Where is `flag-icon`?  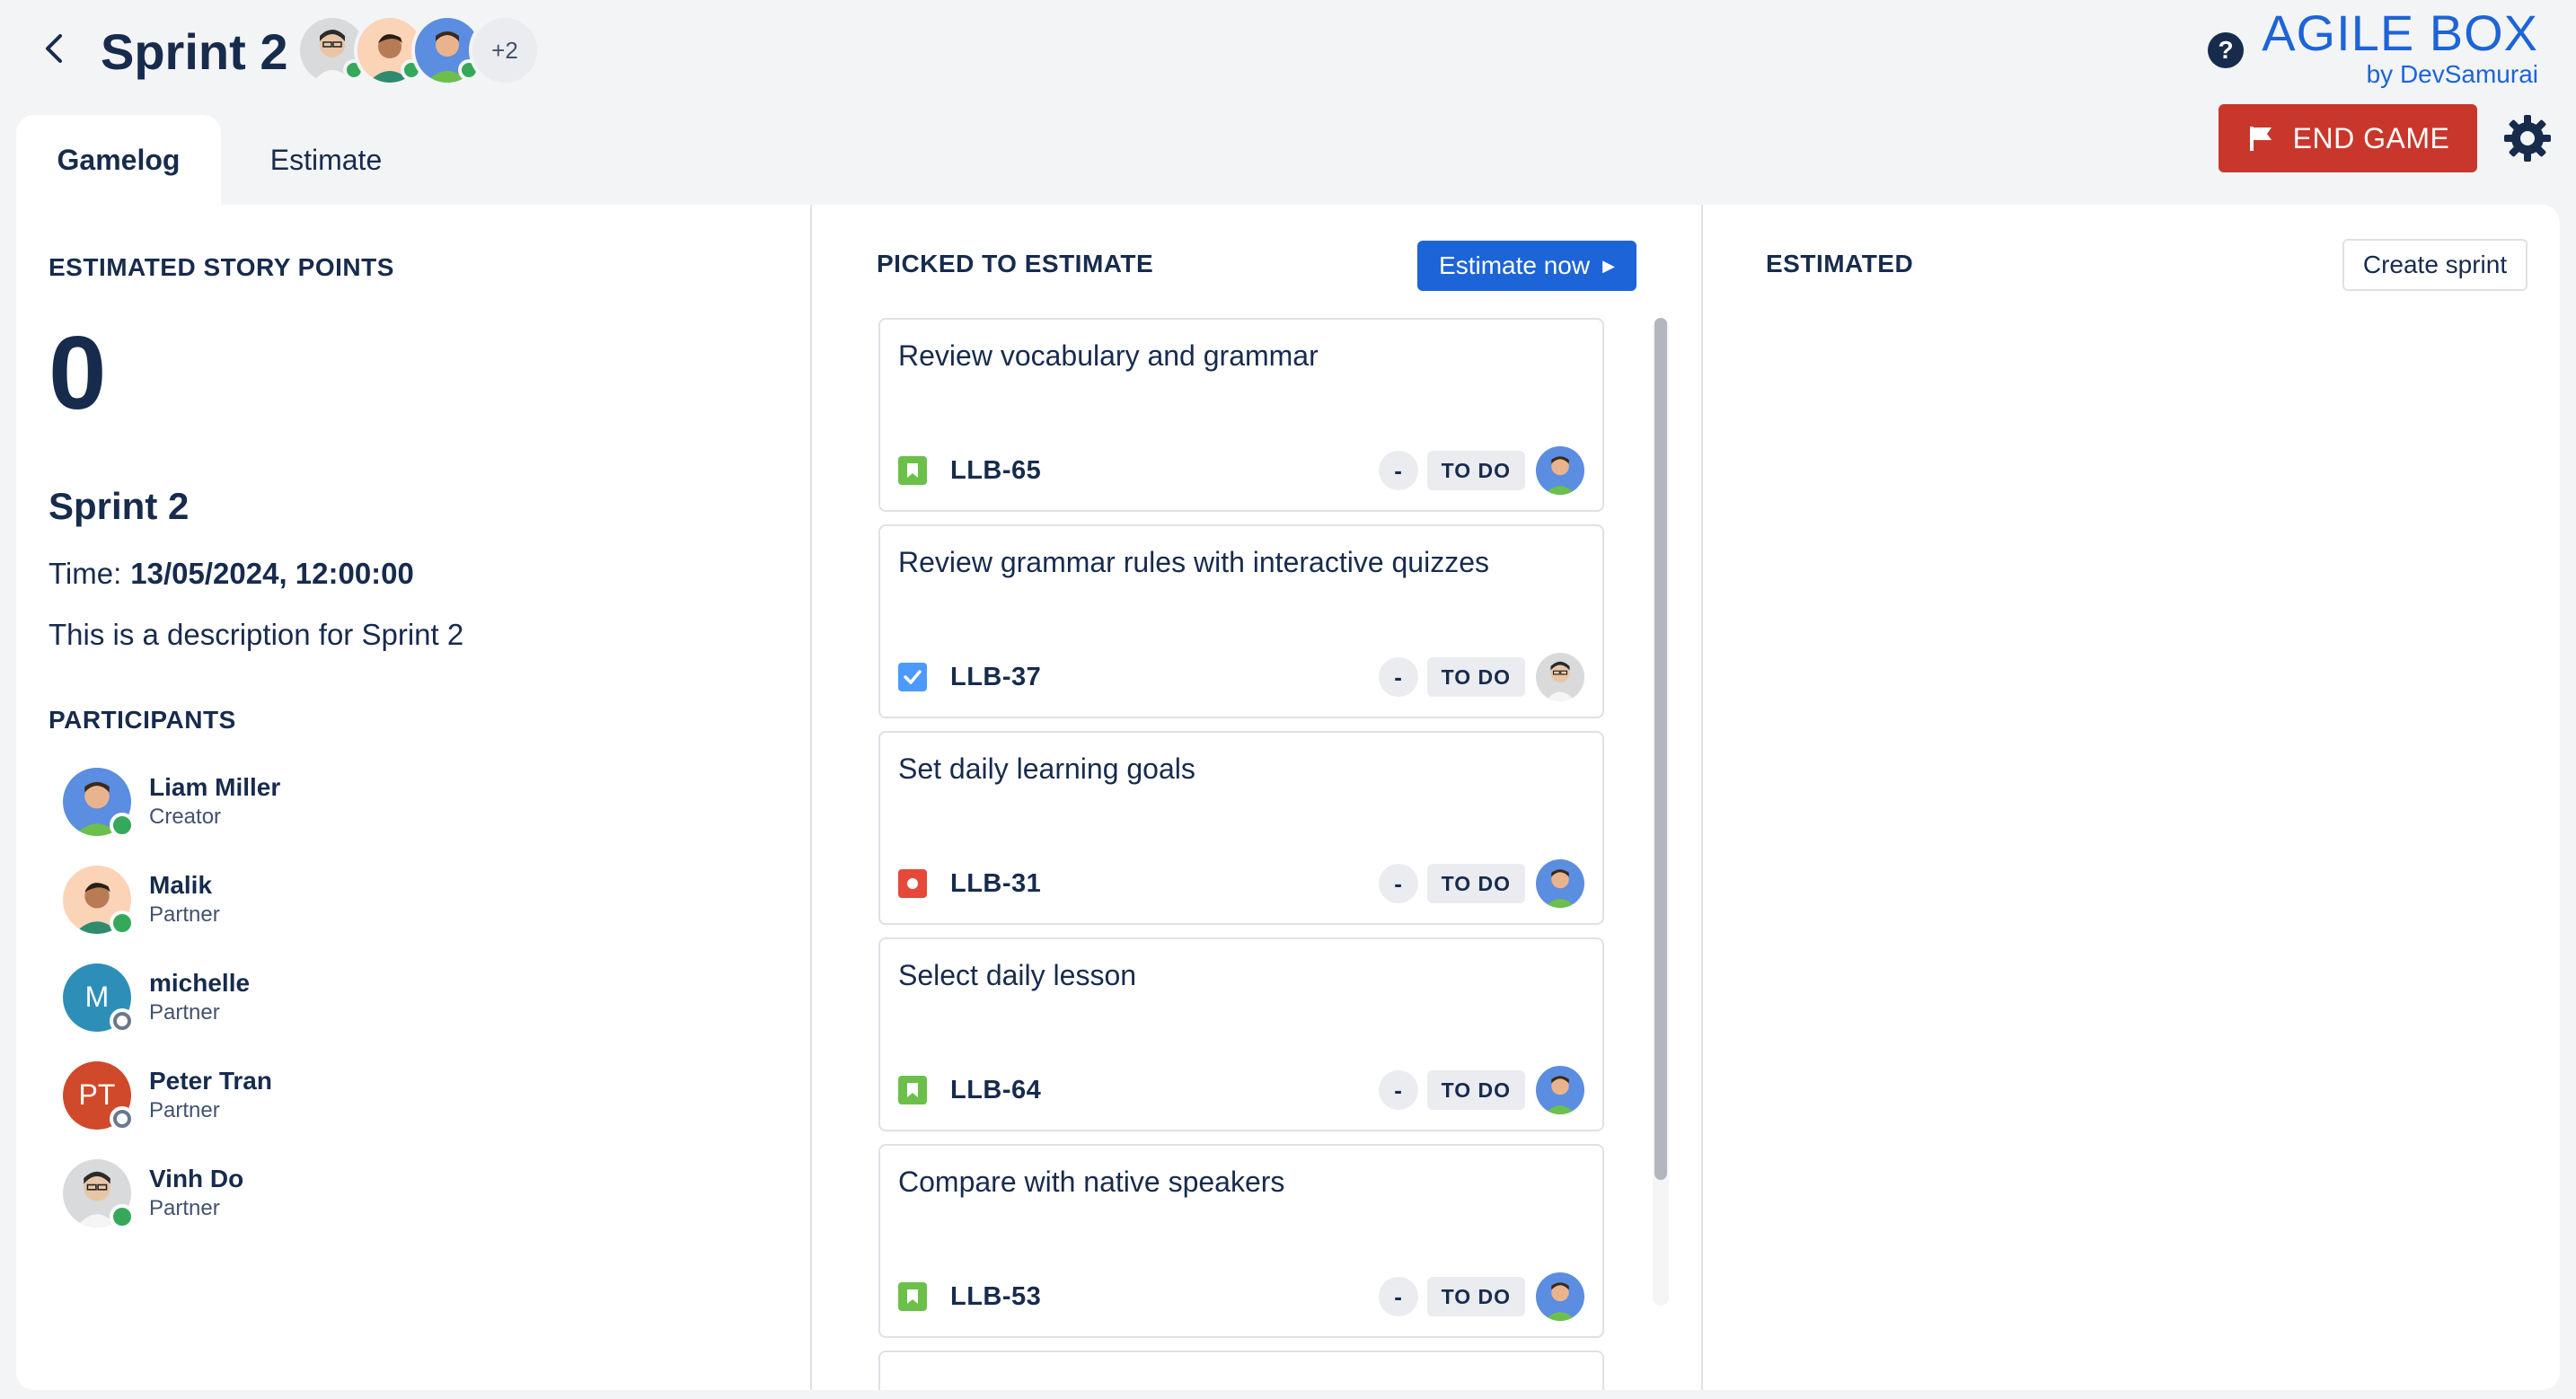
flag-icon is located at coordinates (2260, 138).